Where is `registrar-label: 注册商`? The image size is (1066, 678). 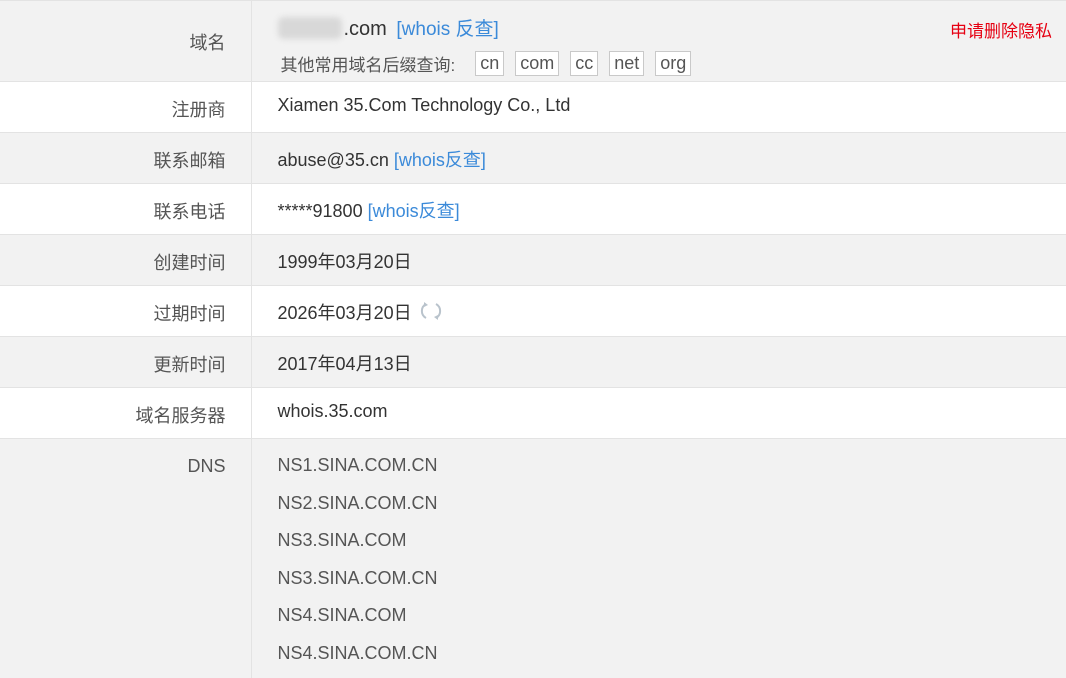
registrar-label: 注册商 is located at coordinates (126, 107).